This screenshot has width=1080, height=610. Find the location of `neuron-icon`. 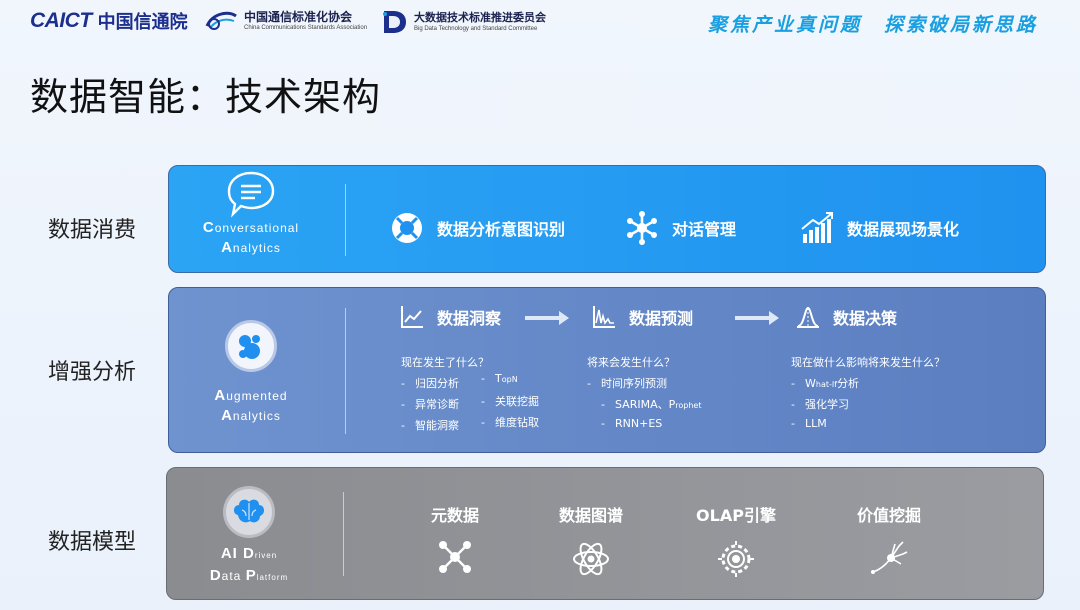

neuron-icon is located at coordinates (889, 557).